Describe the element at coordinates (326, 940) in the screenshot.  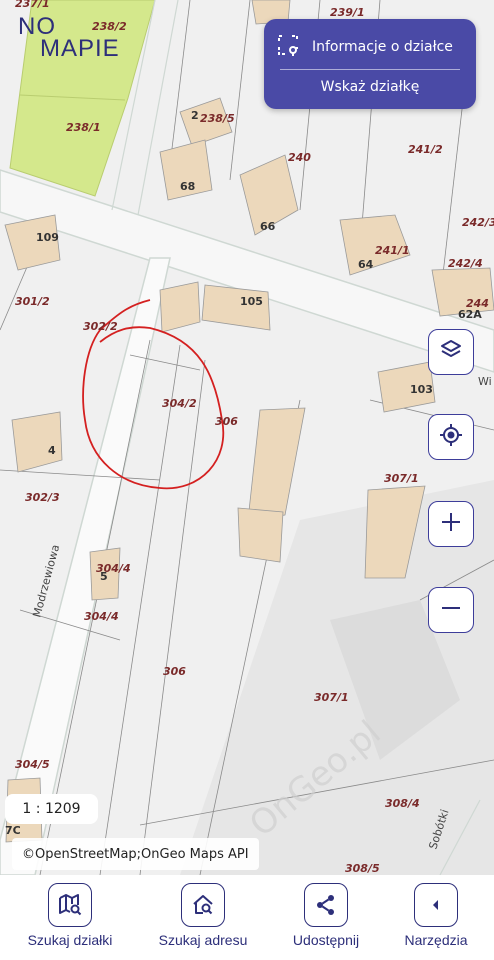
I see `nav-label-share: Udostępnij` at that location.